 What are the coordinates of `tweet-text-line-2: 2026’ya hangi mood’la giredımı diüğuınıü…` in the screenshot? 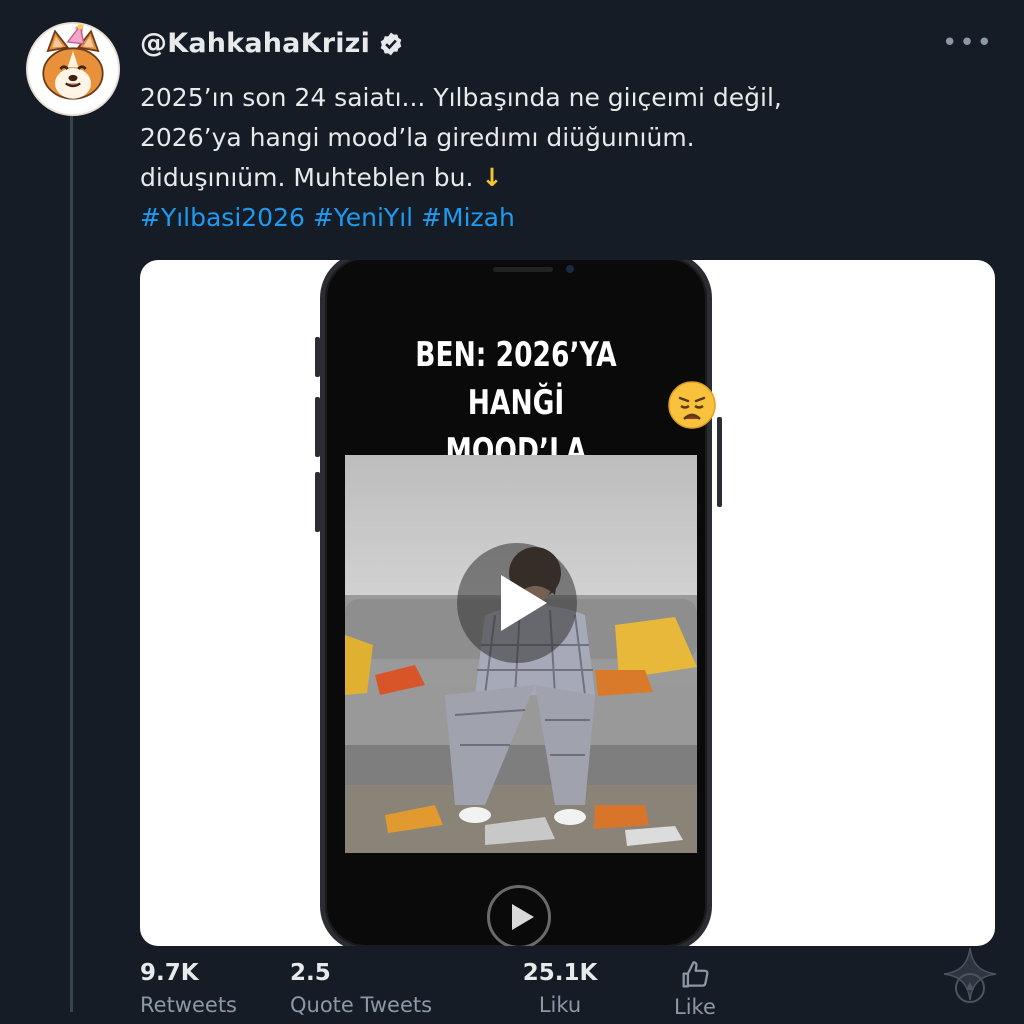 It's located at (417, 137).